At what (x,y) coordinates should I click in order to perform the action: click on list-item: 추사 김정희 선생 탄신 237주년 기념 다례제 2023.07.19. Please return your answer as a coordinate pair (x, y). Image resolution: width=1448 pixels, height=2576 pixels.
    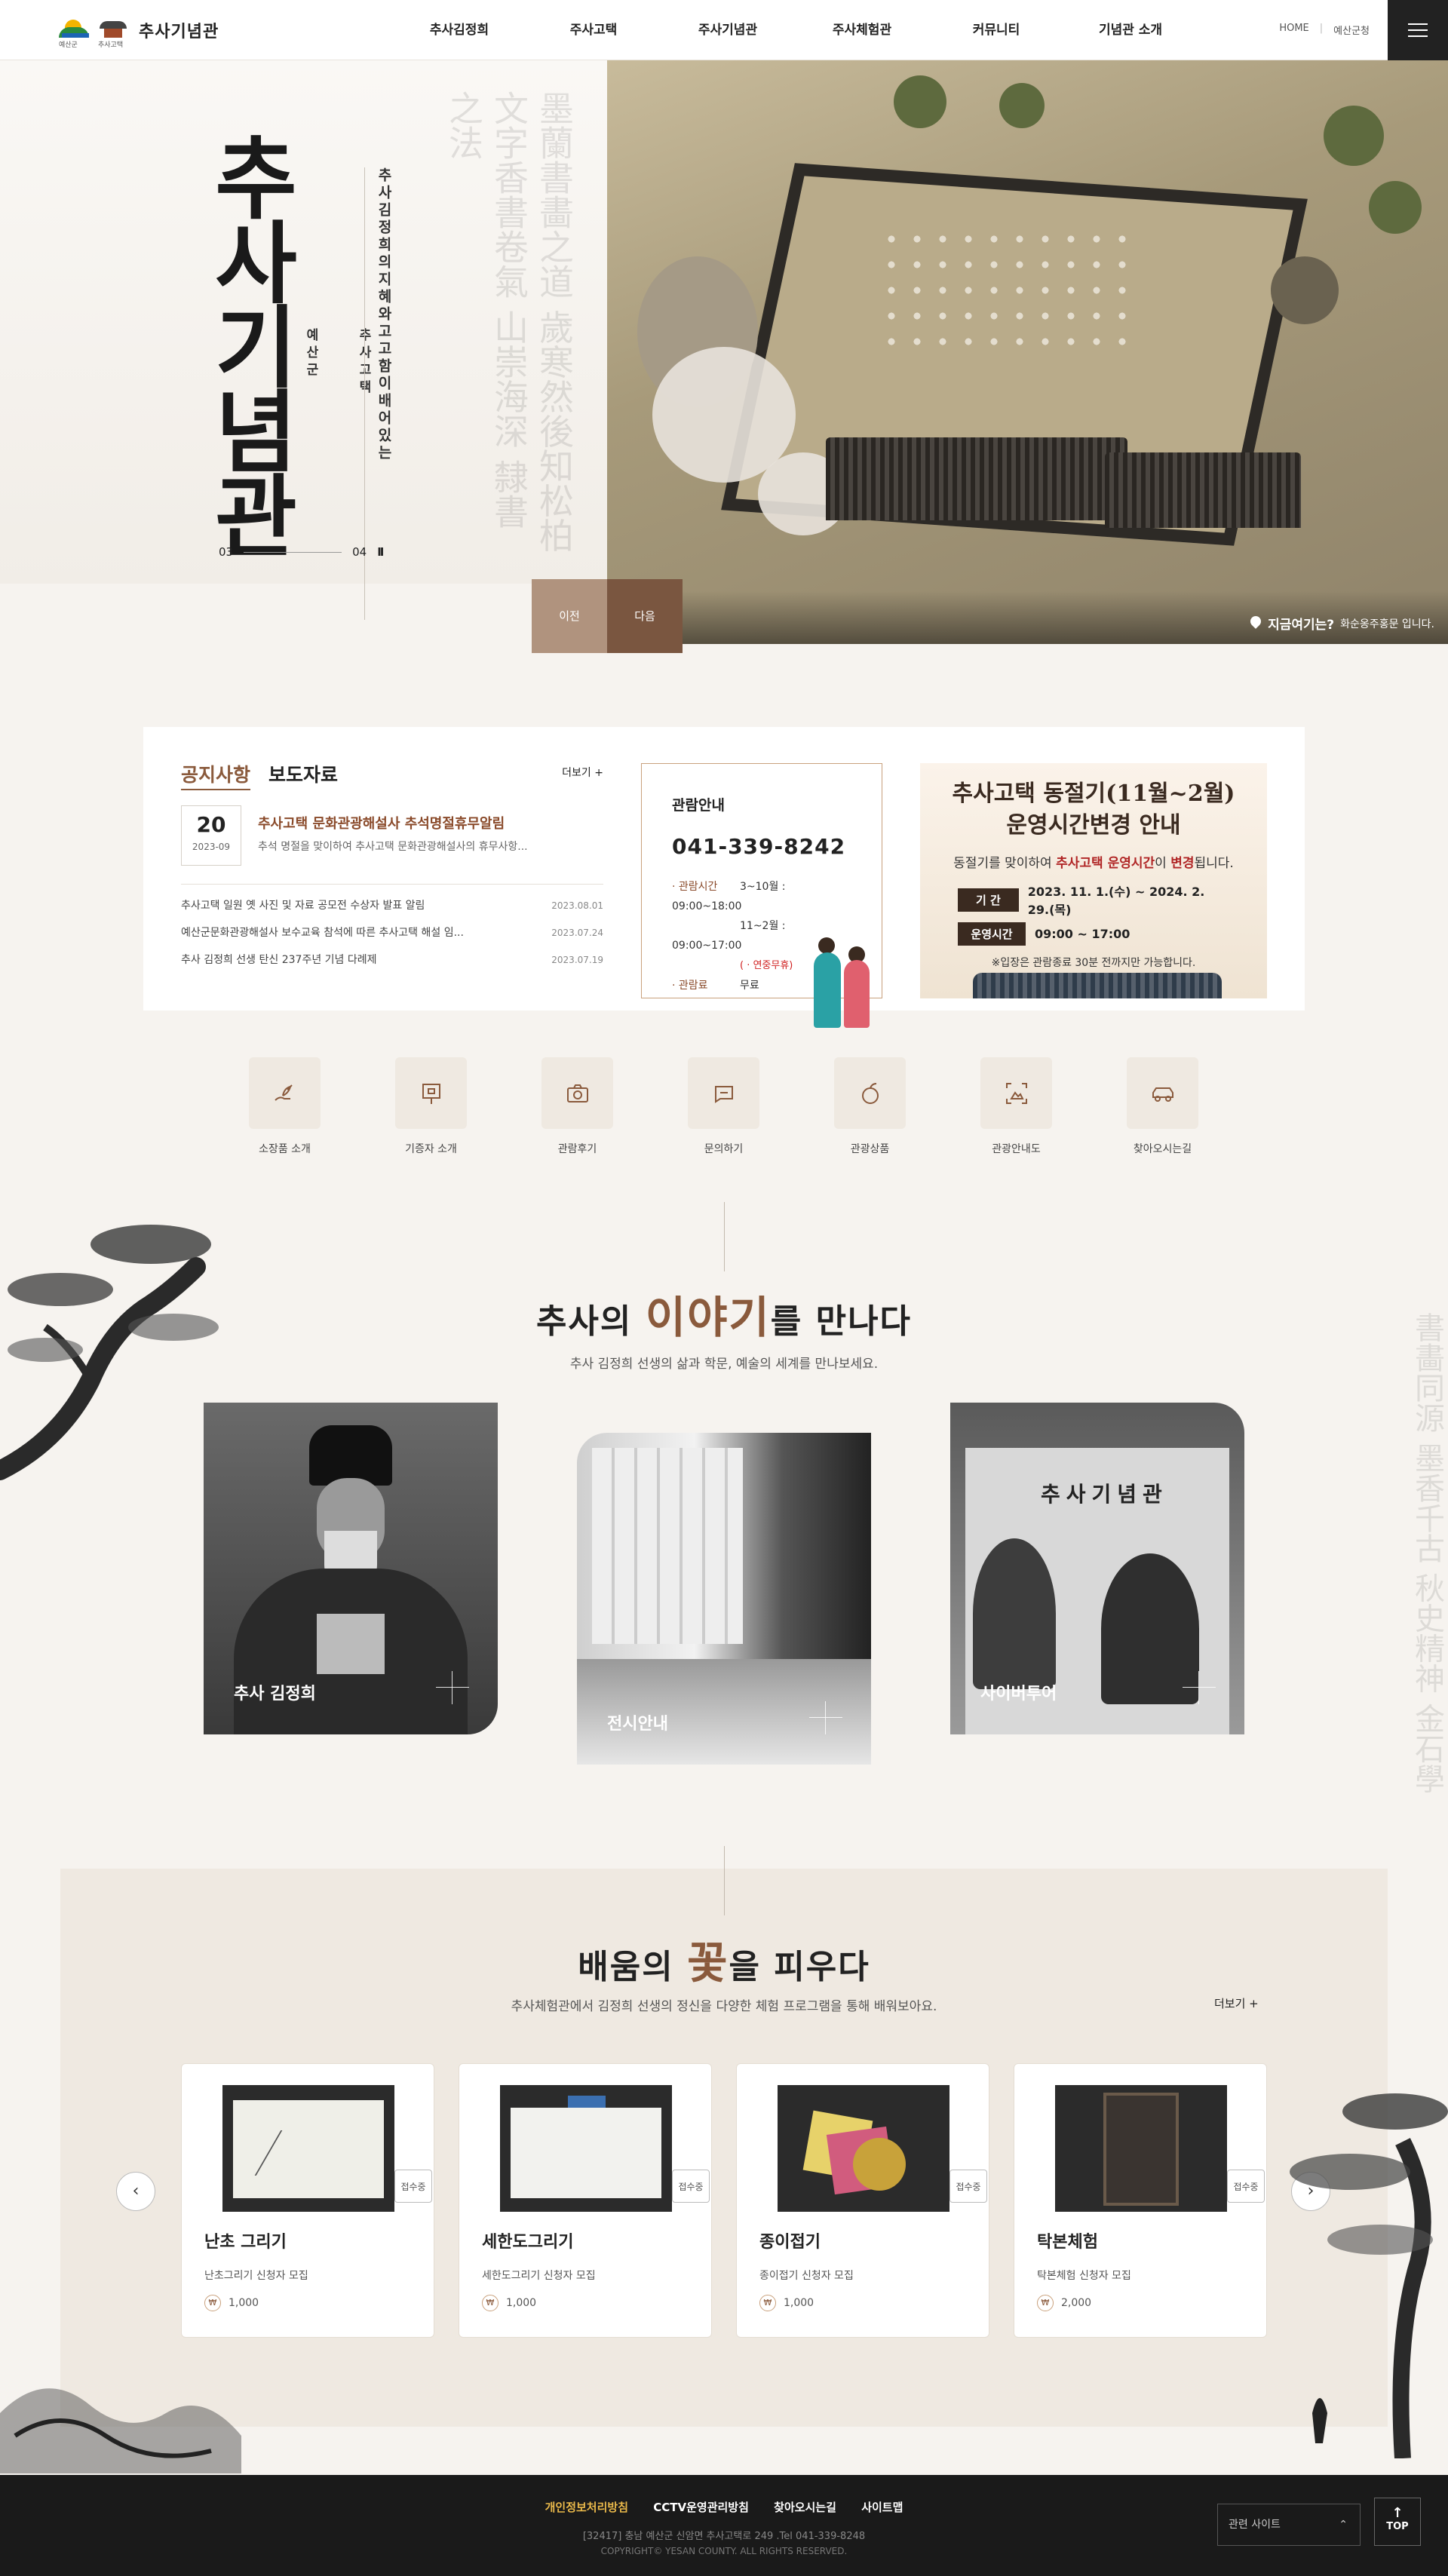
    Looking at the image, I should click on (392, 960).